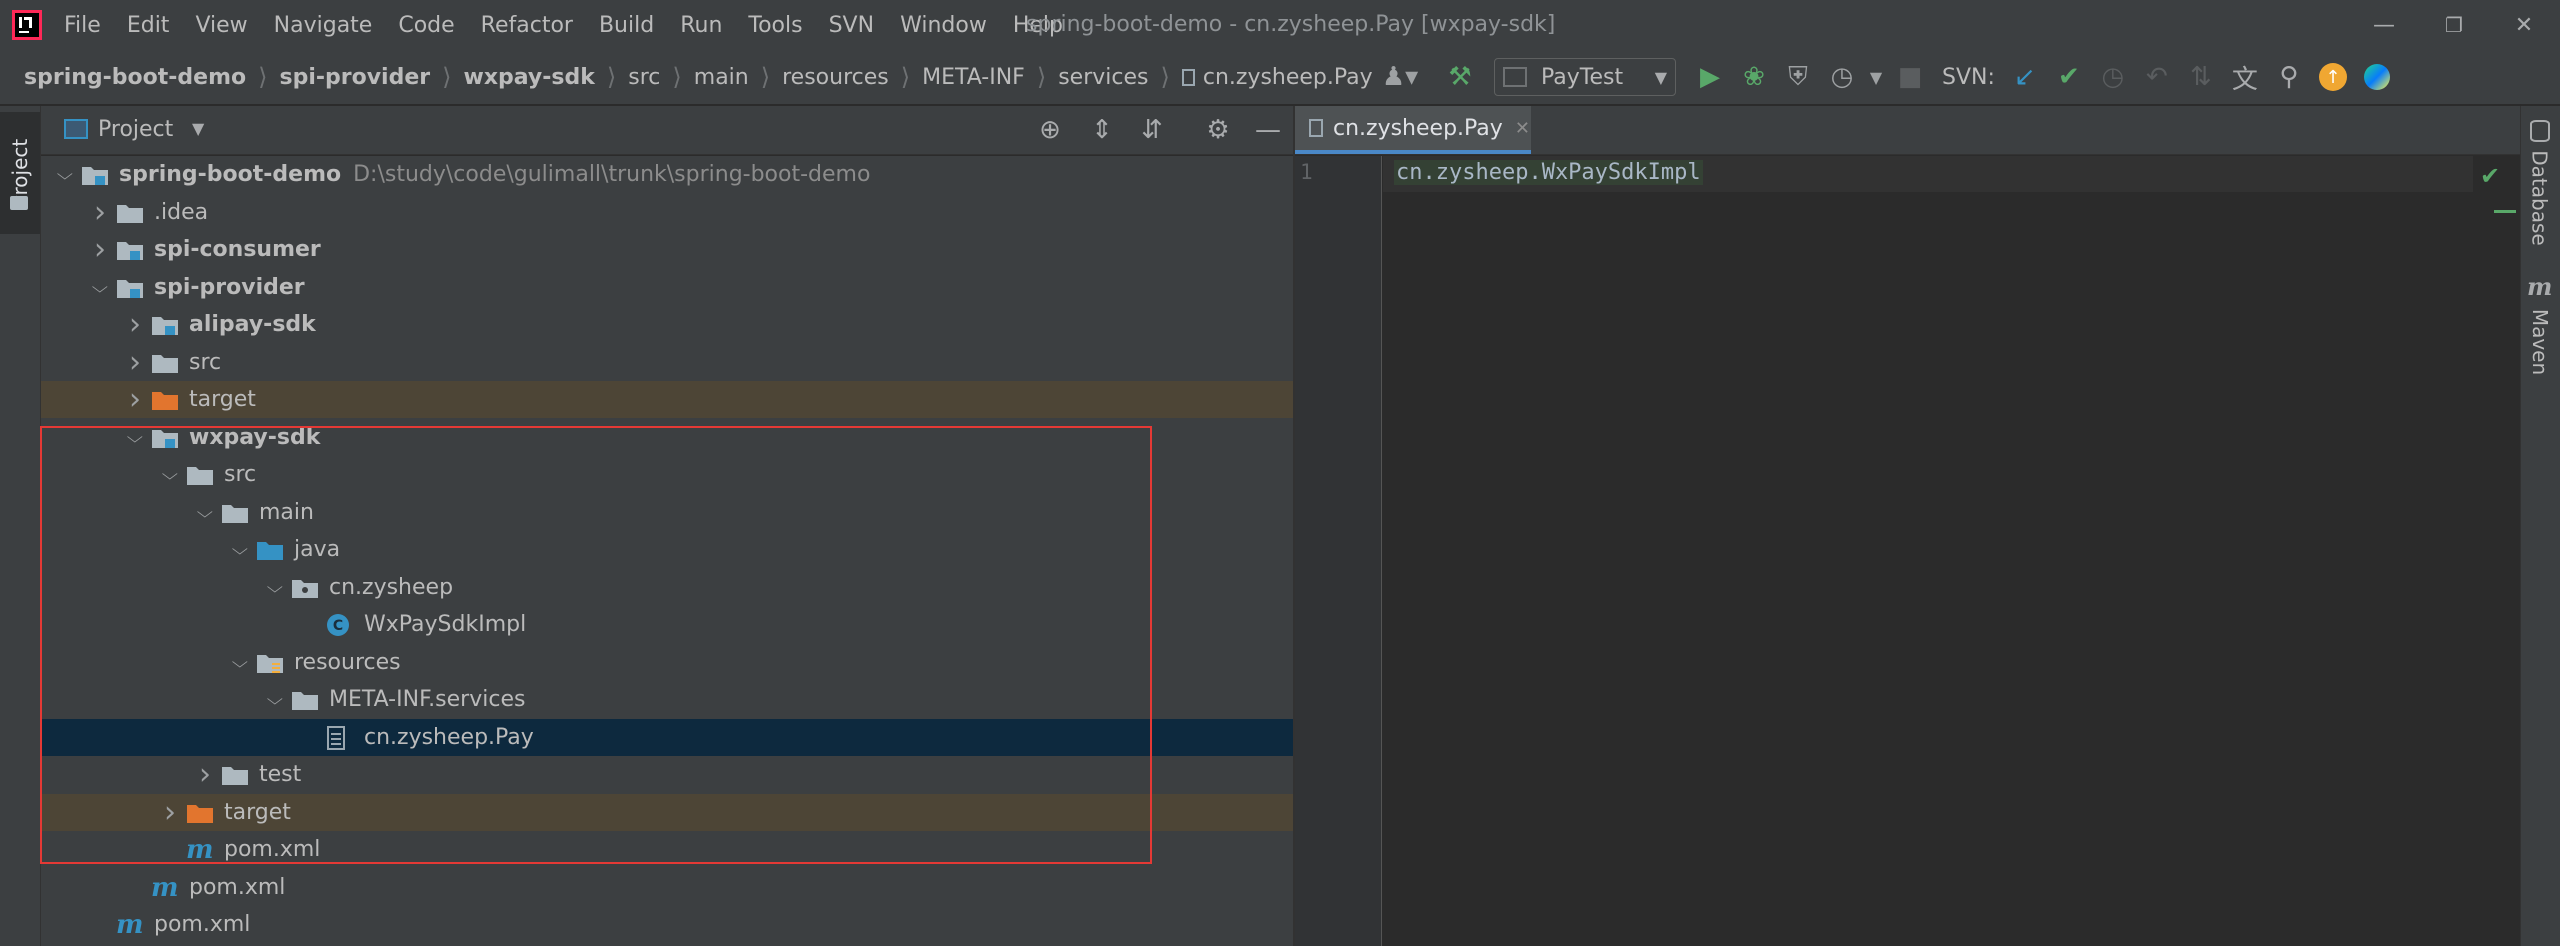  Describe the element at coordinates (2069, 77) in the screenshot. I see `svn-commit-icon: ✔` at that location.